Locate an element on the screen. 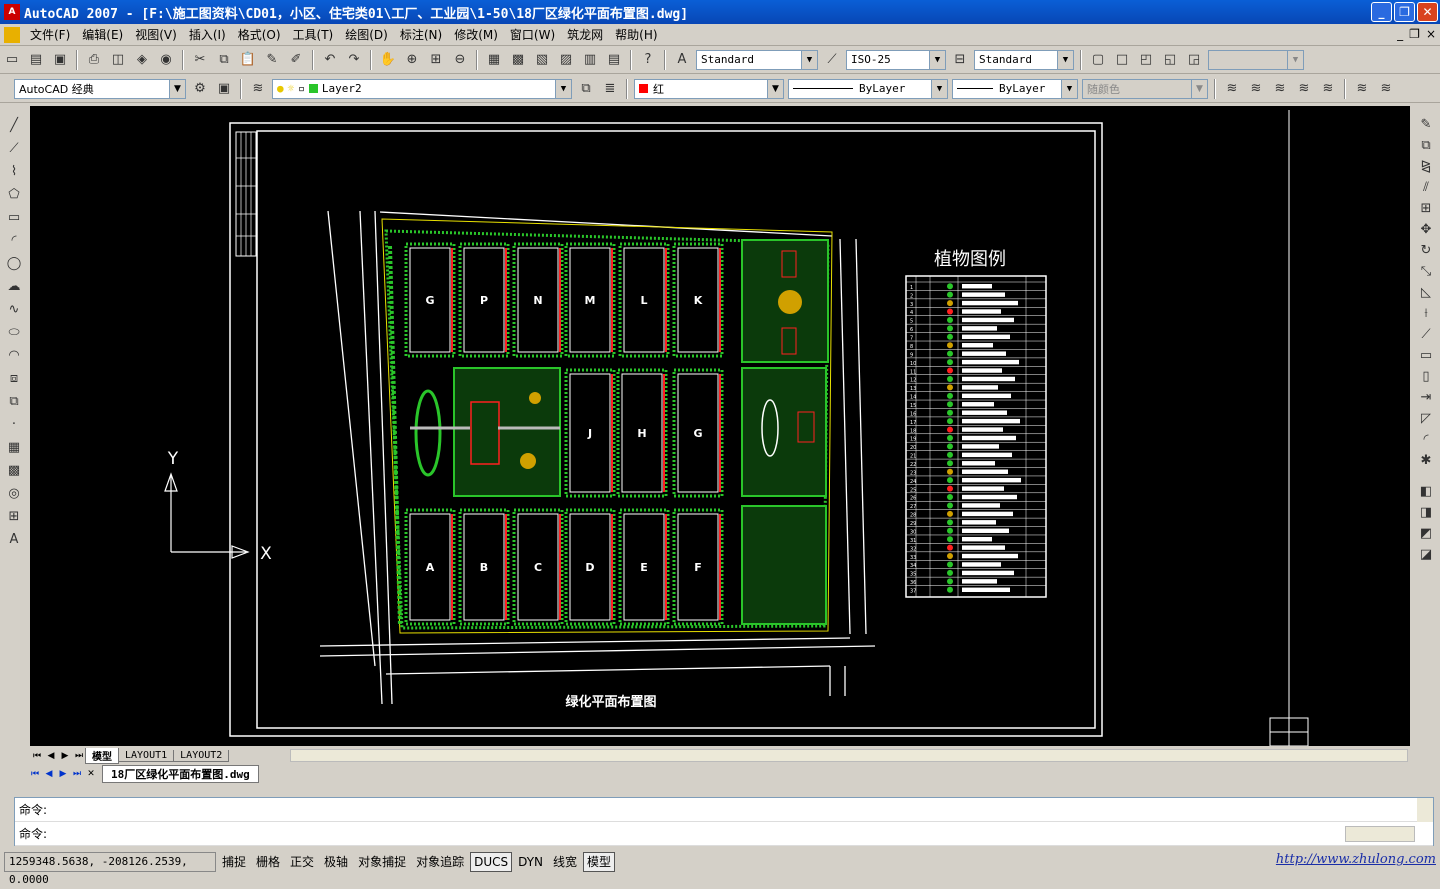  ellipse-icon: ⬭ is located at coordinates (14, 332).